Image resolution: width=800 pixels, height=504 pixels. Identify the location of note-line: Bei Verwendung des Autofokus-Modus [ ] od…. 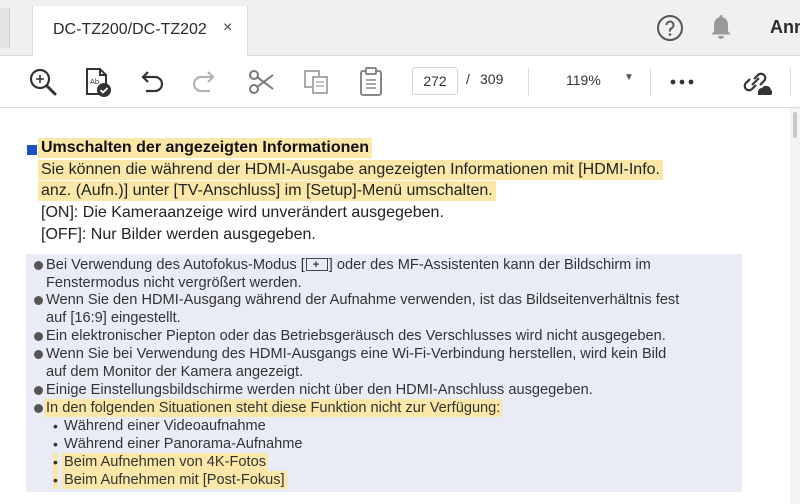
(348, 265).